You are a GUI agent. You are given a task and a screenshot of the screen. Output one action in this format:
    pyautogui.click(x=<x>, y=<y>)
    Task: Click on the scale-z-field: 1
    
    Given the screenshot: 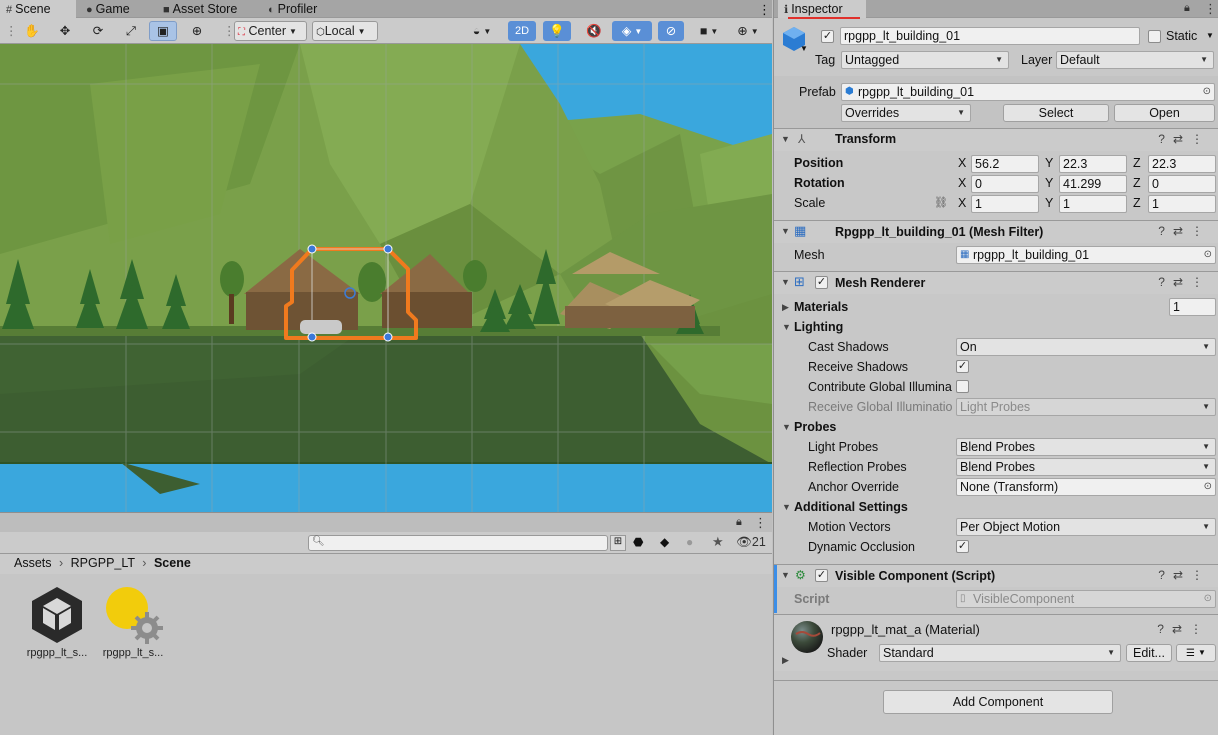 What is the action you would take?
    pyautogui.click(x=1182, y=204)
    